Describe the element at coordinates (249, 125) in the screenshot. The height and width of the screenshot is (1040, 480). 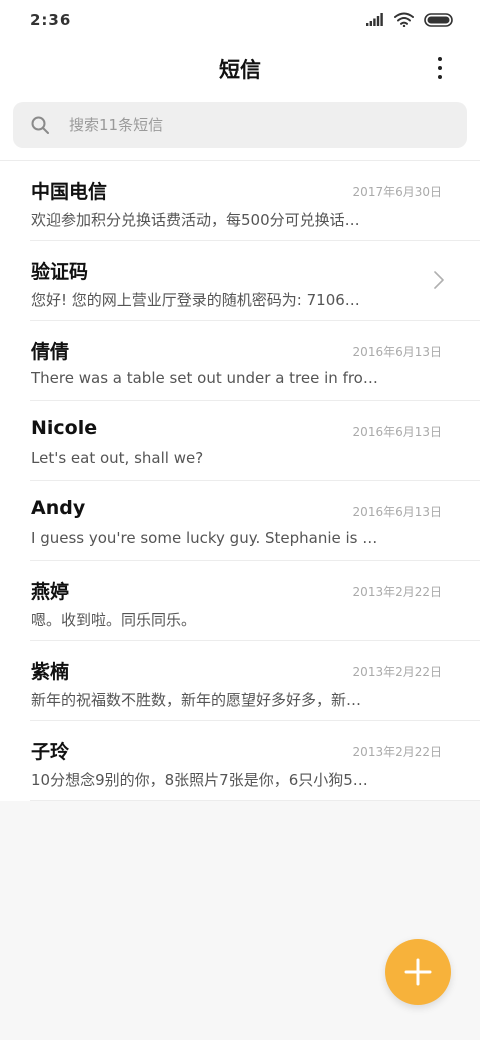
I see `search-input` at that location.